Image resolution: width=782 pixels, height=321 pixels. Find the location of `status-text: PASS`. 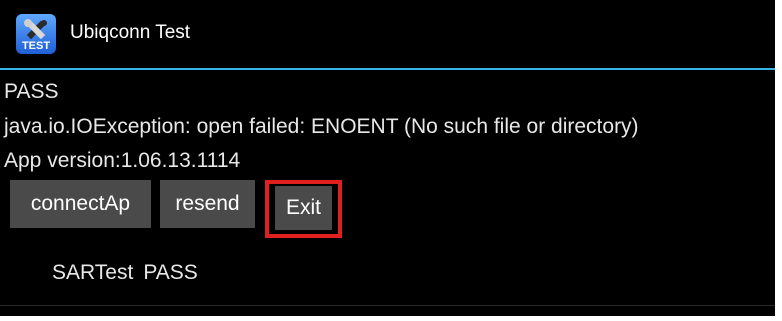

status-text: PASS is located at coordinates (31, 91).